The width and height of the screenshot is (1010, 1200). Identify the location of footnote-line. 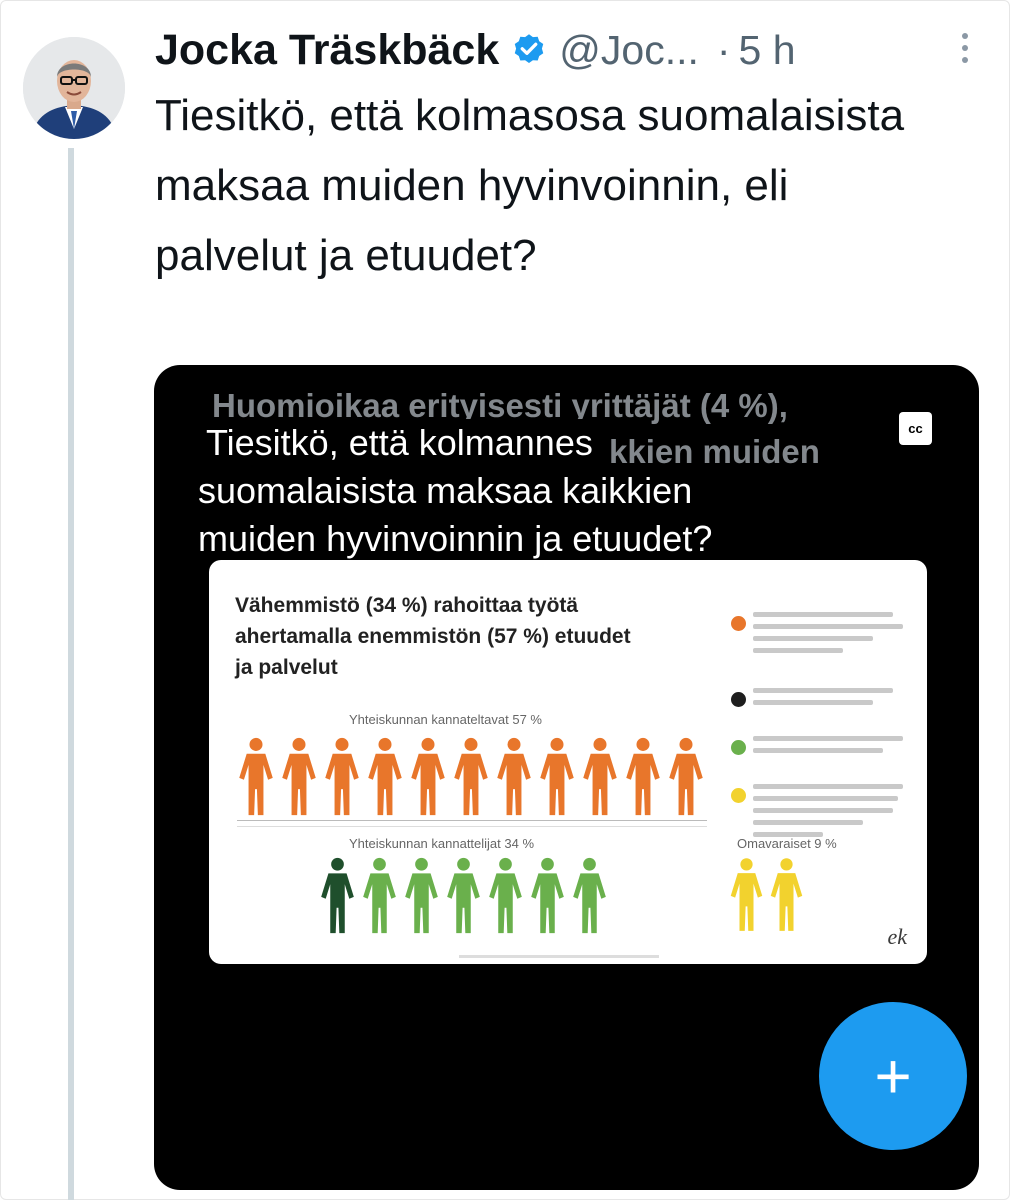
(559, 956).